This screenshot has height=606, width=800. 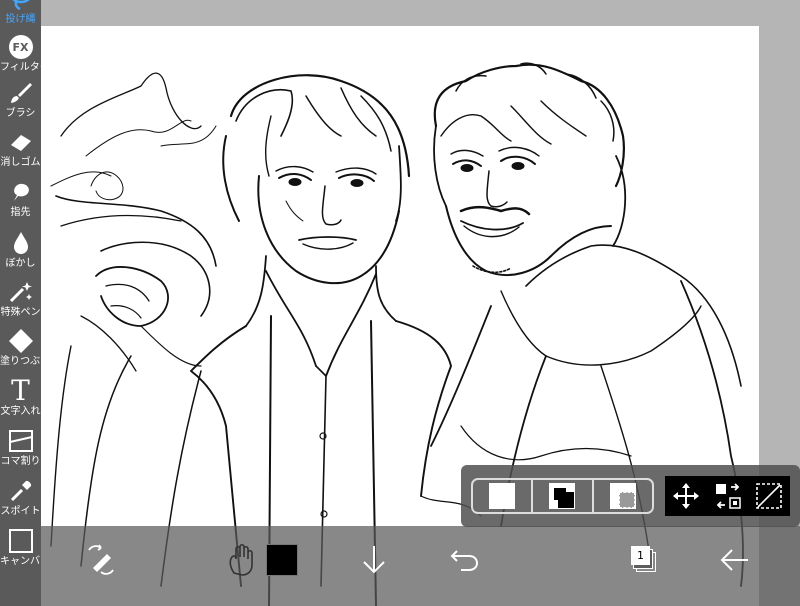 I want to click on tool-canvas: キャンバス, so click(x=20, y=541).